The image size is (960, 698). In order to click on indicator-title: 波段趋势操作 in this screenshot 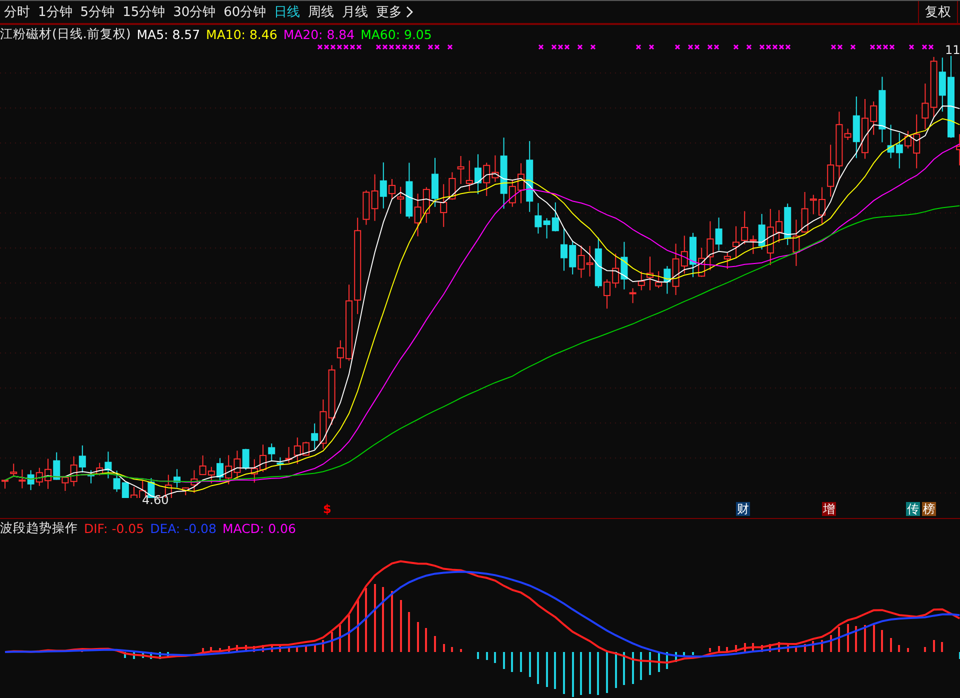, I will do `click(39, 528)`.